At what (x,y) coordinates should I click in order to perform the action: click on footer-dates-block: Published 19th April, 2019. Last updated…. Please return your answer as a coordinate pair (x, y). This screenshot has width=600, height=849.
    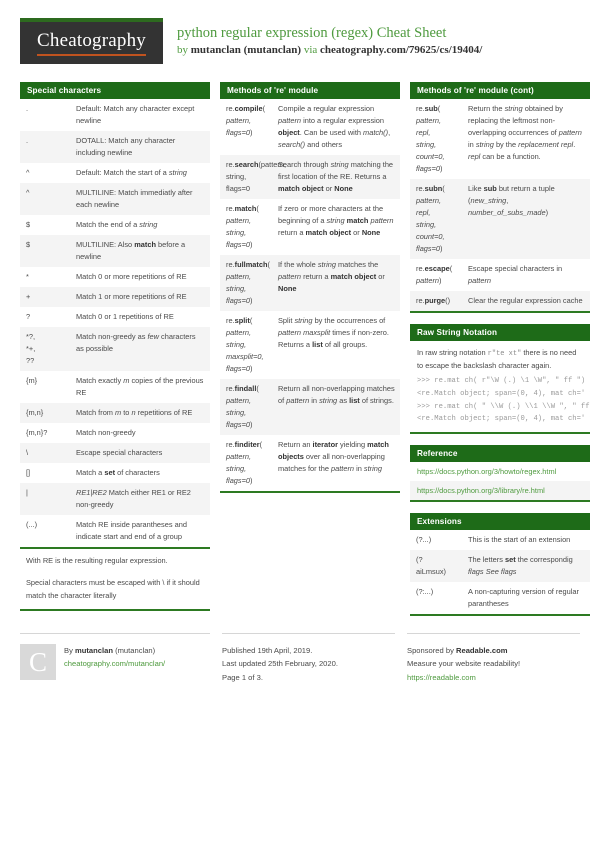
    Looking at the image, I should click on (308, 658).